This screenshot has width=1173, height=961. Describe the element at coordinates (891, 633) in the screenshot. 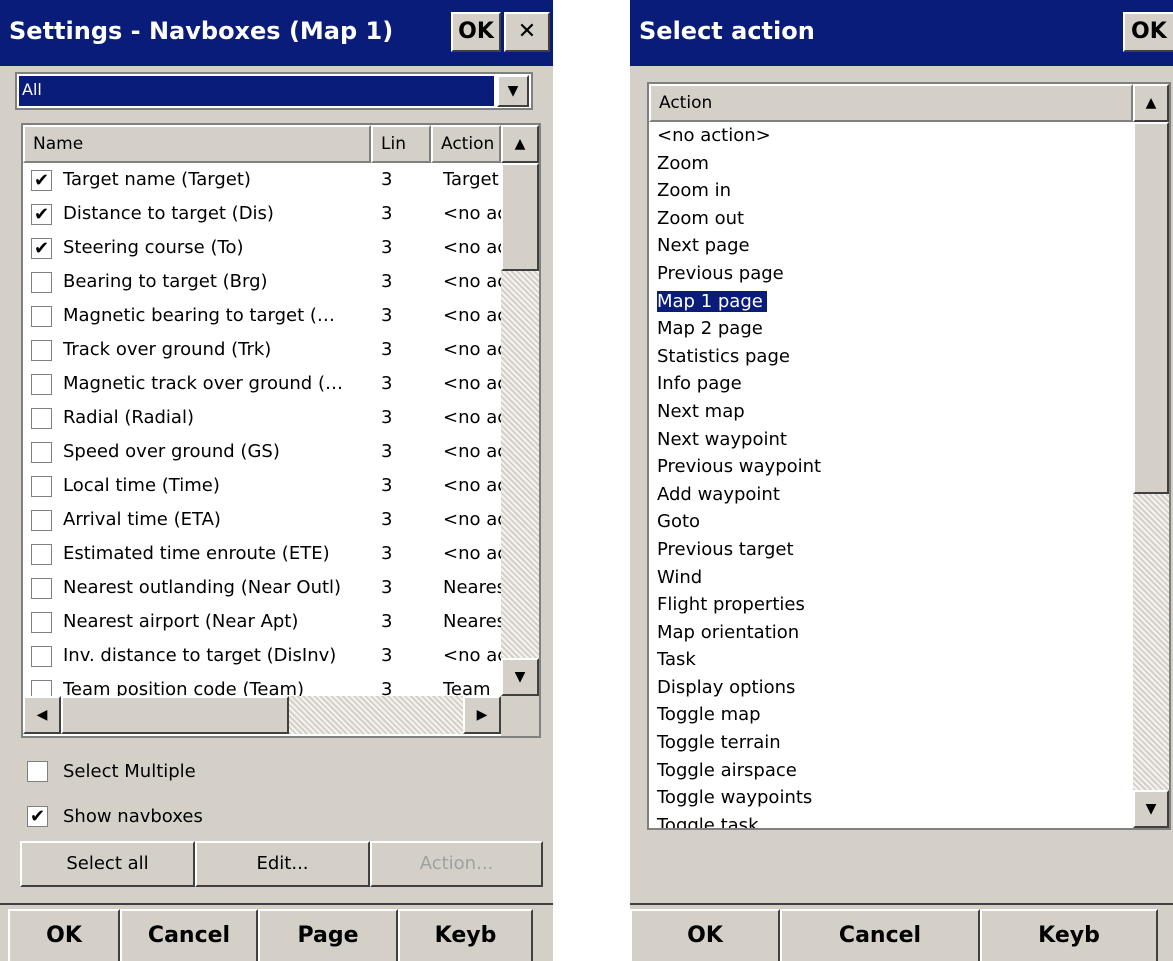

I see `list-item: Map orientation` at that location.